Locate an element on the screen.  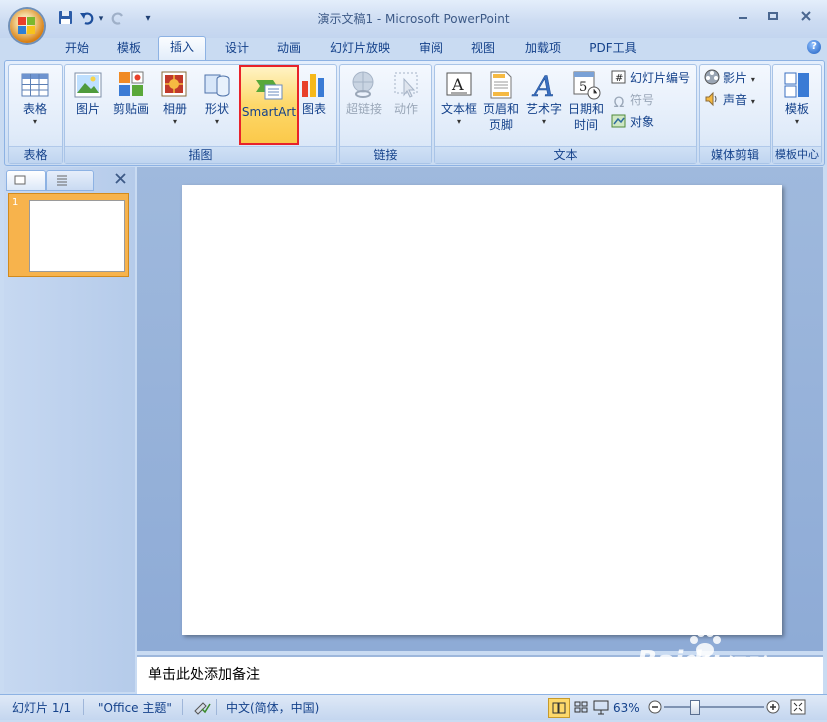
sound-button: 声音 ▾ is located at coordinates (729, 100).